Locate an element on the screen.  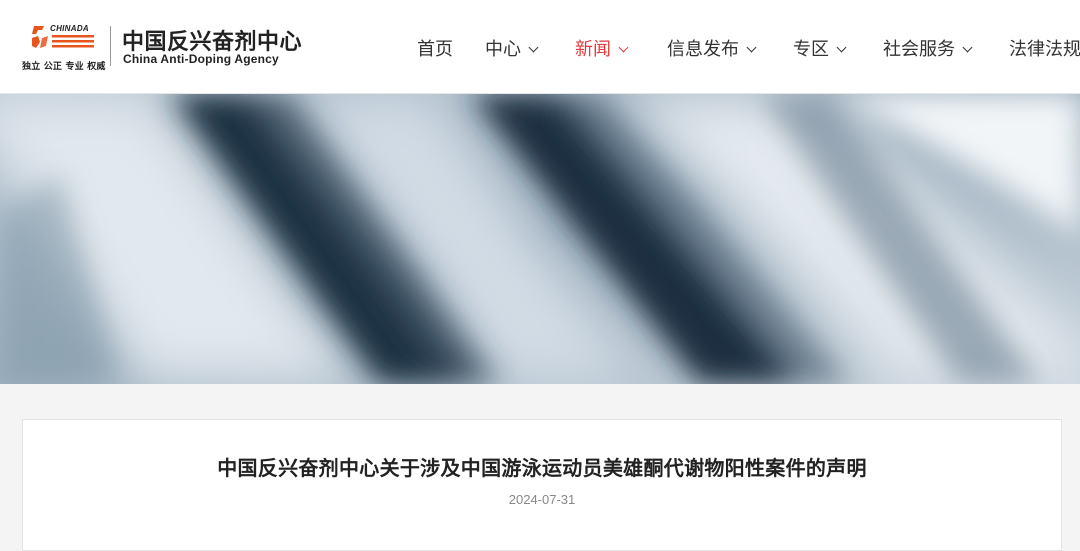
nav-item-label: 新闻 is located at coordinates (593, 49).